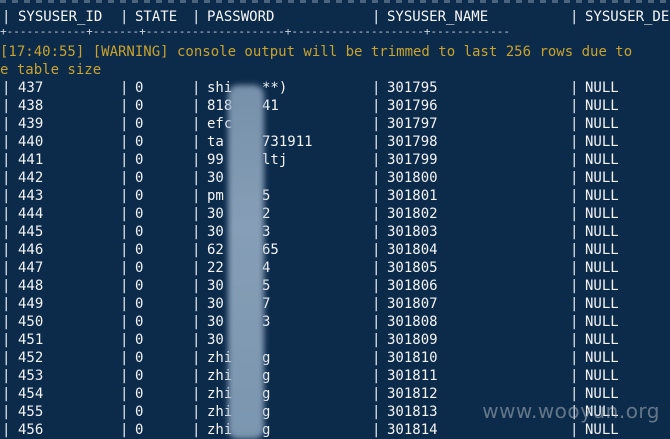 The height and width of the screenshot is (439, 670). I want to click on redaction-blur, so click(246, 262).